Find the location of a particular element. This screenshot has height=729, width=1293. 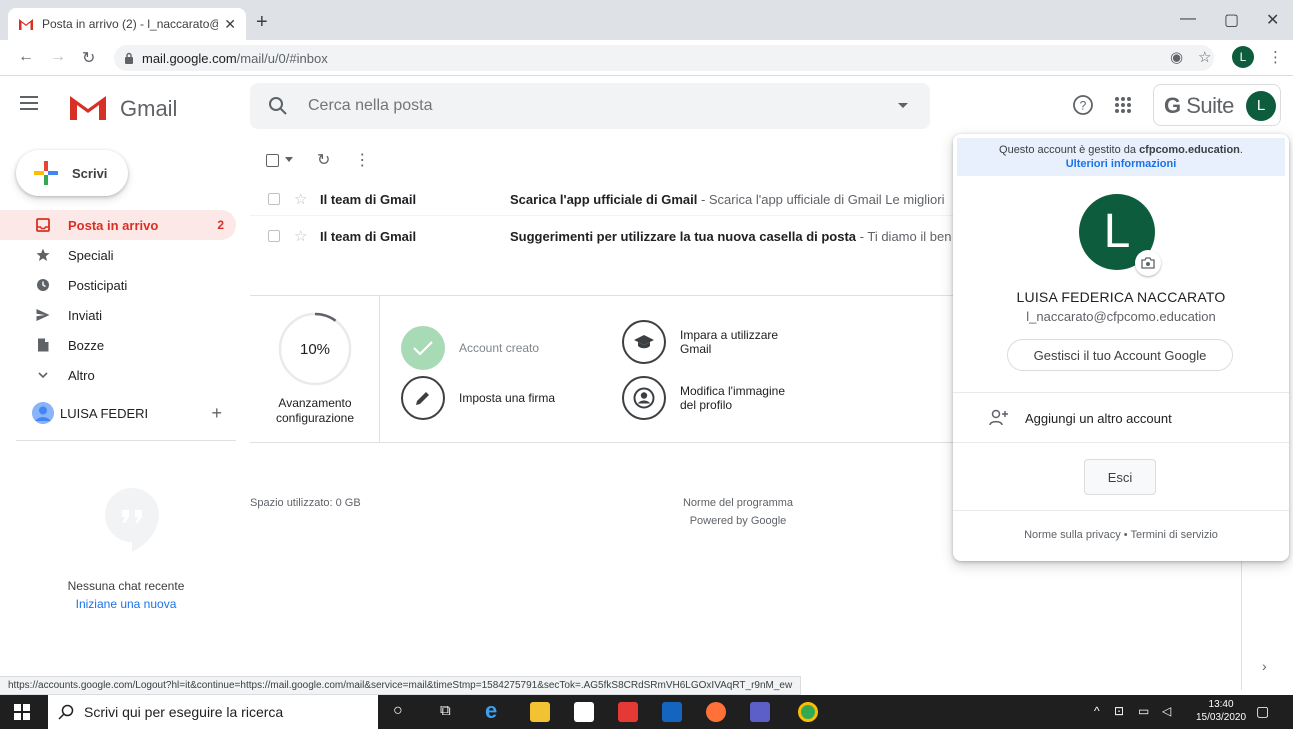

taskbar-clock: 13:40 15/03/2020 is located at coordinates (1221, 711).